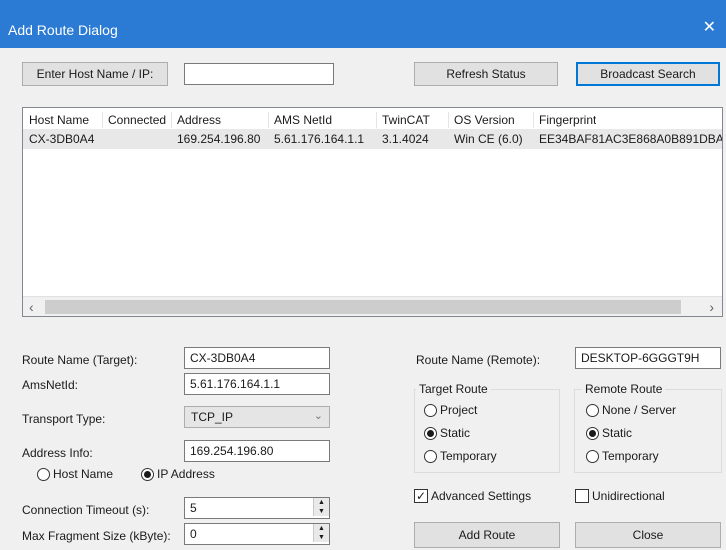 Image resolution: width=726 pixels, height=550 pixels. Describe the element at coordinates (31, 307) in the screenshot. I see `scroll-left-icon: ‹` at that location.